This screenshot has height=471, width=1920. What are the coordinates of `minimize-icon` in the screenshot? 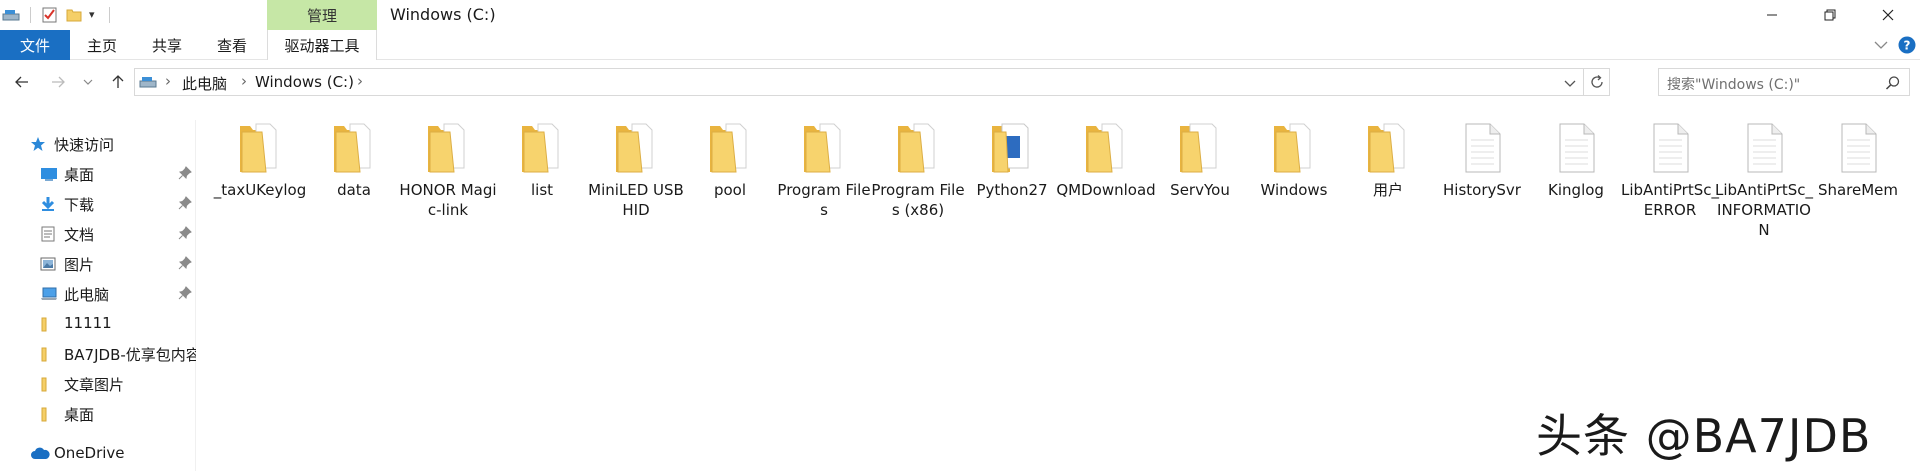 It's located at (1772, 15).